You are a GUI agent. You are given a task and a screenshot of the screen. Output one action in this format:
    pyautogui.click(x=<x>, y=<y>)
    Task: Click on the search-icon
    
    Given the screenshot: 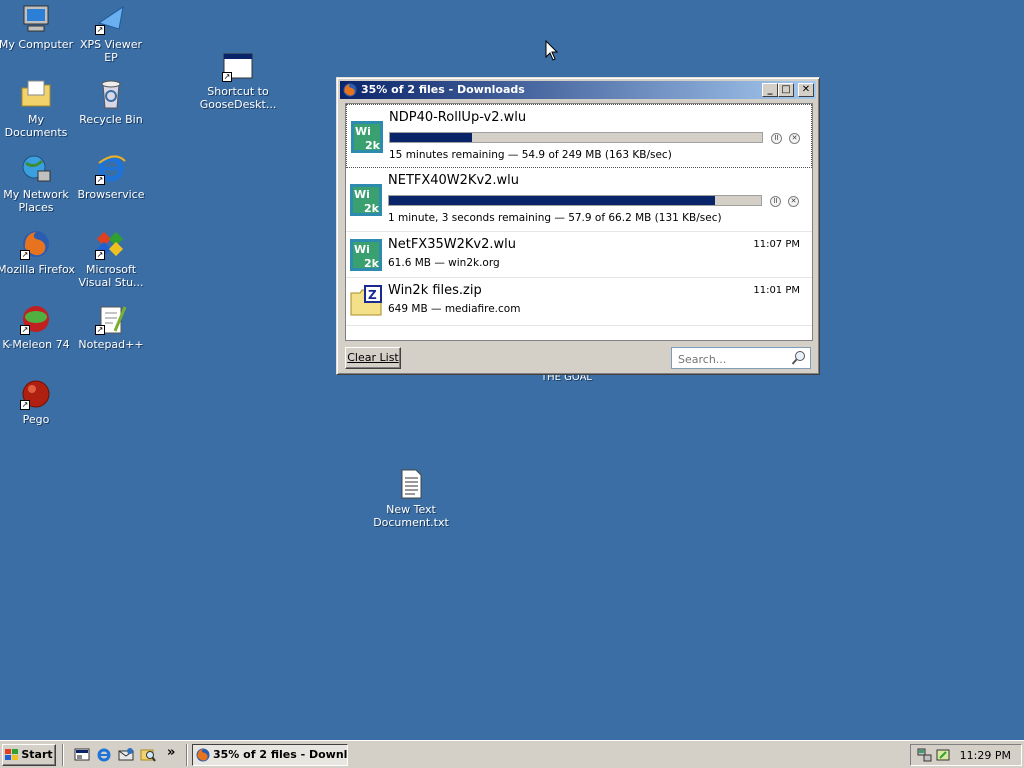 What is the action you would take?
    pyautogui.click(x=799, y=358)
    